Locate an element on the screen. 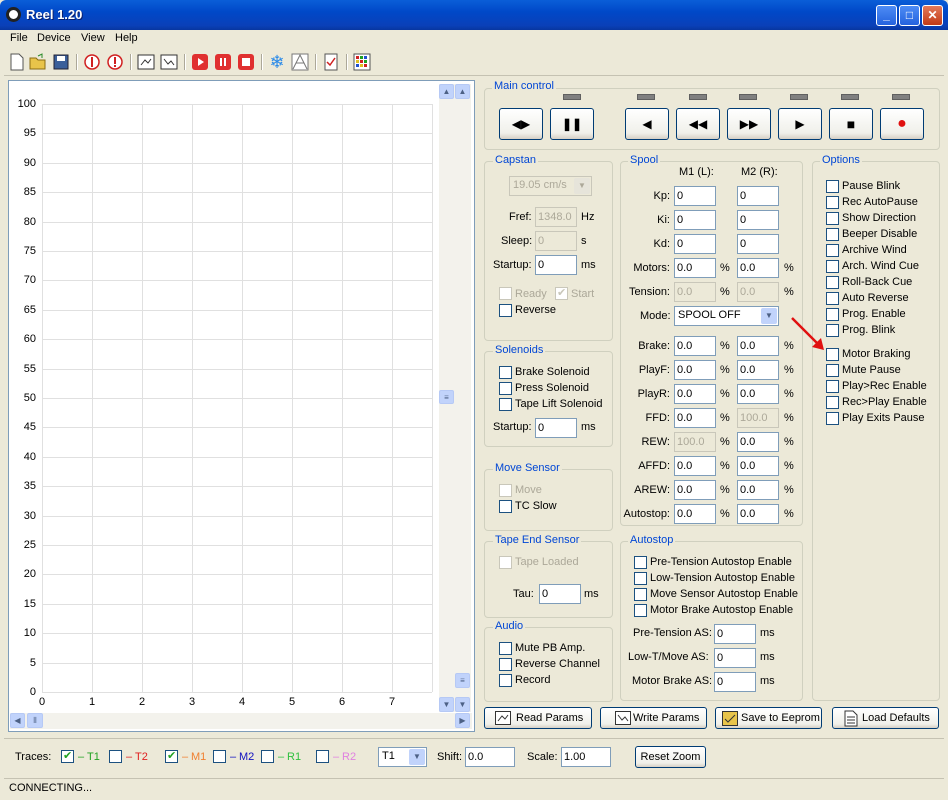 This screenshot has width=948, height=800. trace-m1-checkbox is located at coordinates (171, 756).